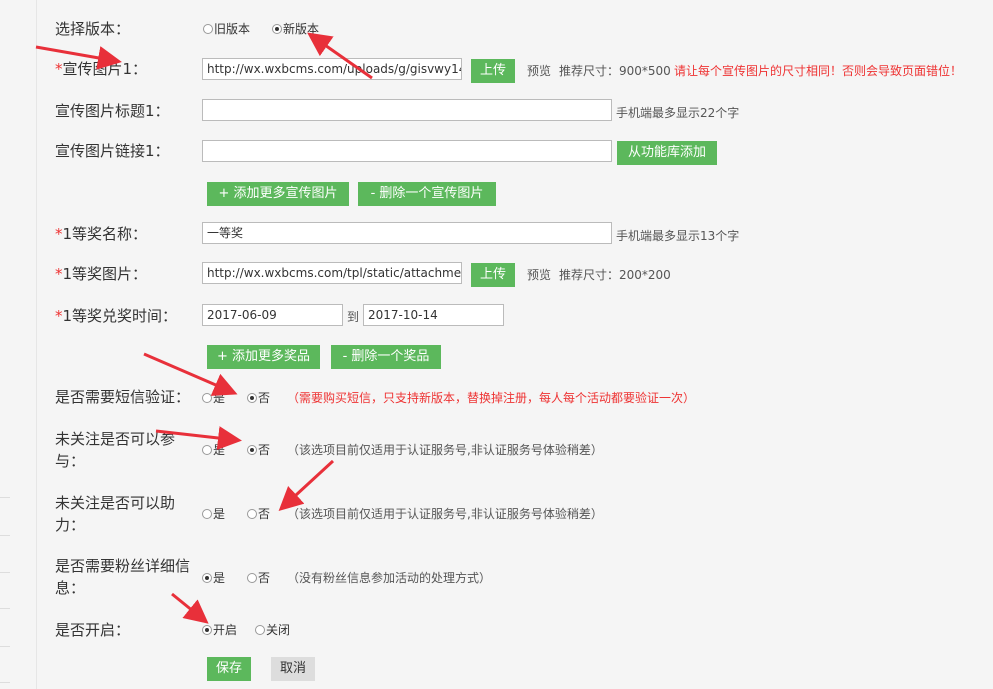 This screenshot has width=993, height=689. I want to click on prize-image-label: *1等奖图片：, so click(101, 274).